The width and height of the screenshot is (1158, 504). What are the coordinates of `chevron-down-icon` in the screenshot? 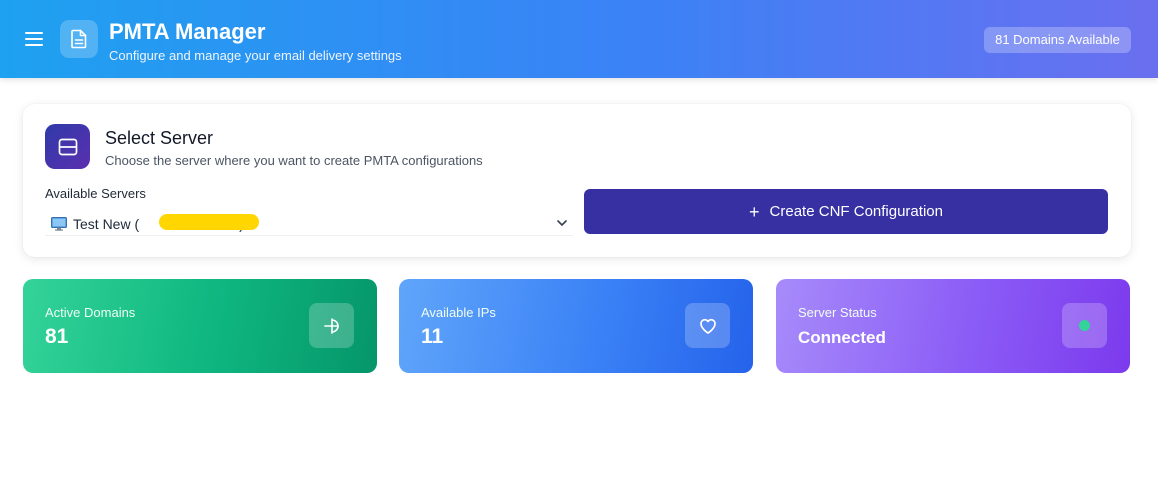 It's located at (562, 223).